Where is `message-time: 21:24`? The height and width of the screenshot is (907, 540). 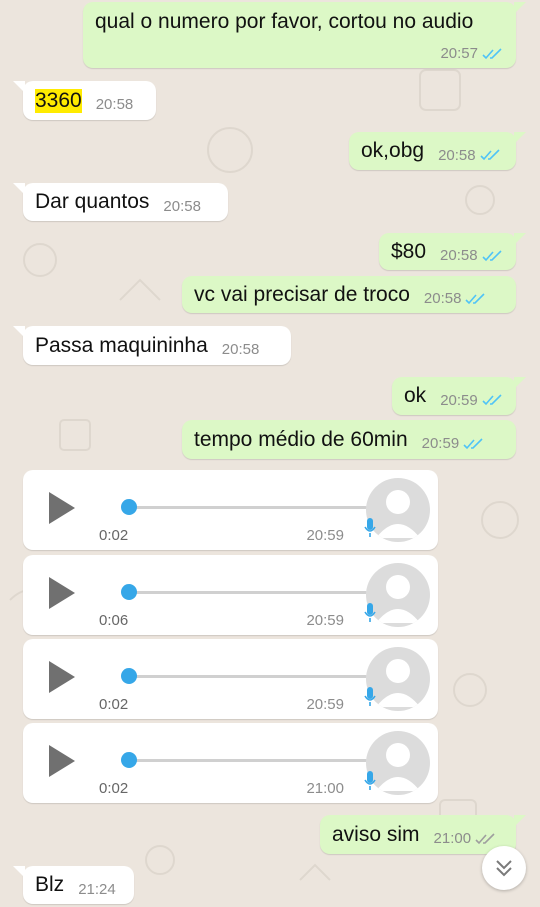 message-time: 21:24 is located at coordinates (97, 889).